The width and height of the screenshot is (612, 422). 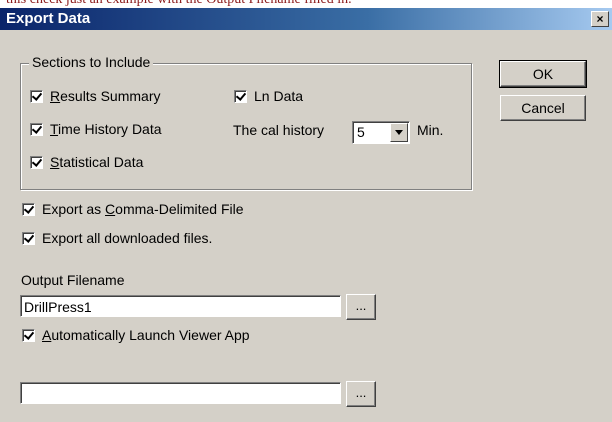 What do you see at coordinates (543, 108) in the screenshot?
I see `cancel-button: Cancel` at bounding box center [543, 108].